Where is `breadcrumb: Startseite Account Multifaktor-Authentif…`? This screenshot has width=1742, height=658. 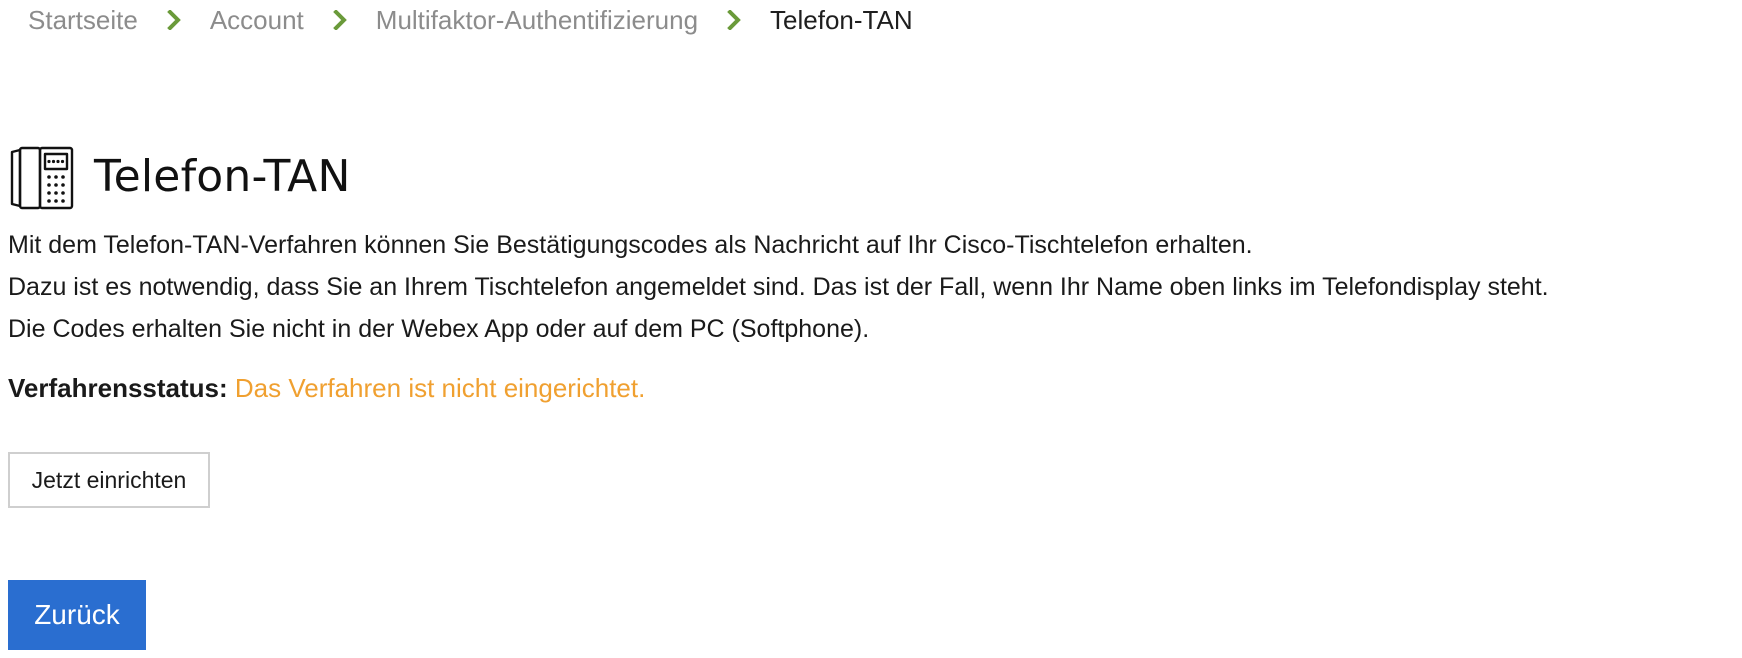 breadcrumb: Startseite Account Multifaktor-Authentif… is located at coordinates (470, 20).